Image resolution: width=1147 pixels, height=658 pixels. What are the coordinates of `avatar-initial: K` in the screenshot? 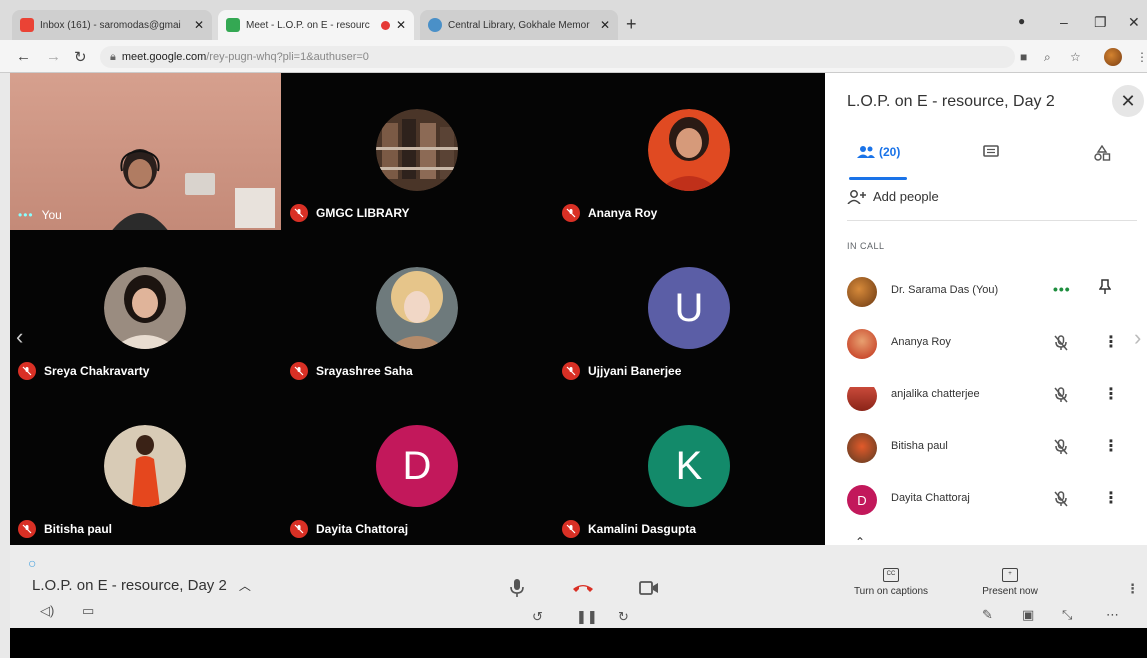 It's located at (689, 466).